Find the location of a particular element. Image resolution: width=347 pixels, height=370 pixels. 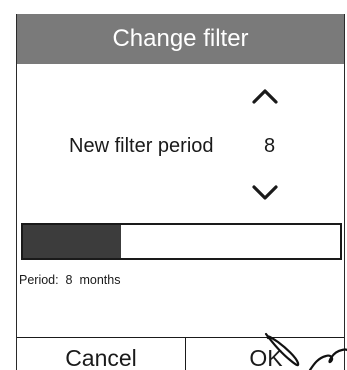

increment-button is located at coordinates (265, 96).